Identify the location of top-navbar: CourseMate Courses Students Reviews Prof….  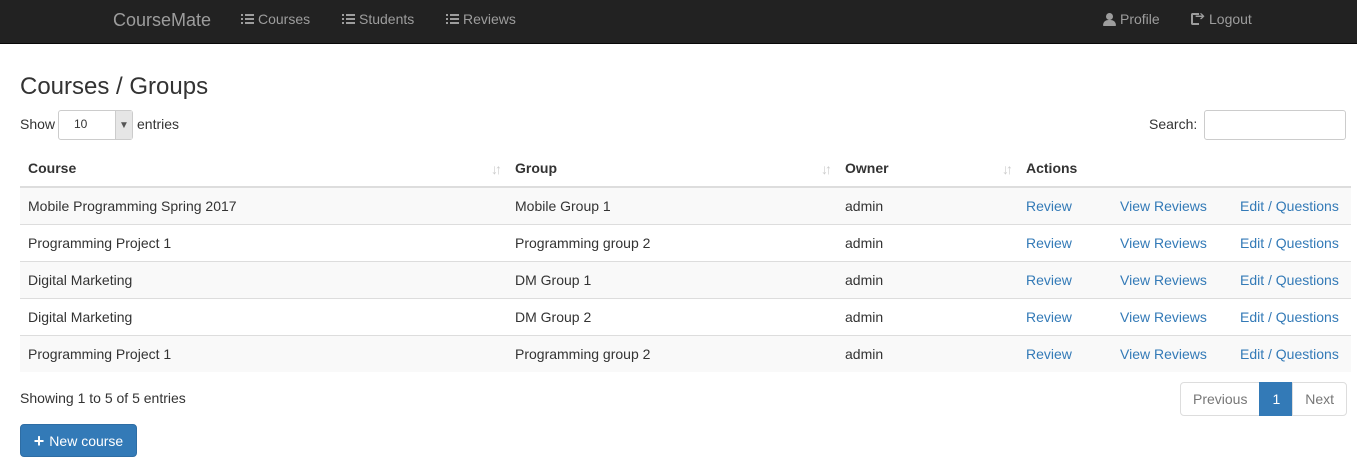
(678, 22).